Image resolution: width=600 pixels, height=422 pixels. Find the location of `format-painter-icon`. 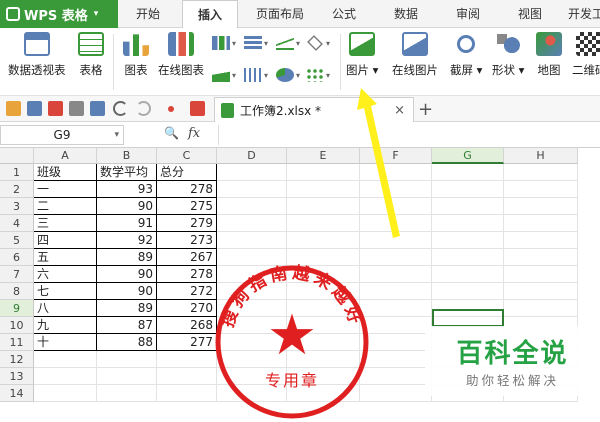

format-painter-icon is located at coordinates (171, 109).